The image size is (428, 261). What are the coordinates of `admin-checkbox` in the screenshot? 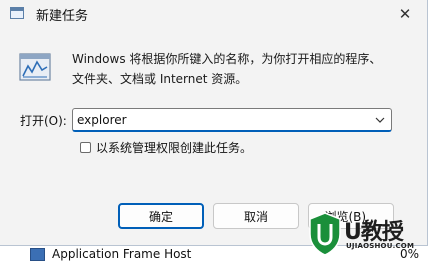 It's located at (85, 147).